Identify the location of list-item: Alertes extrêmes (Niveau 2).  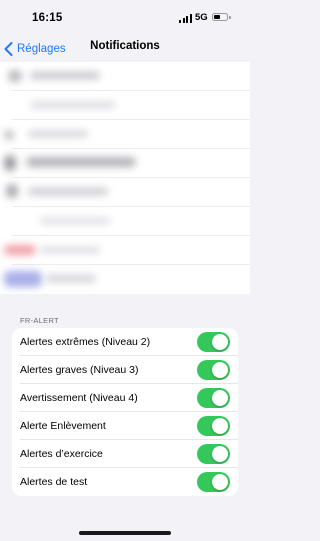
(125, 342).